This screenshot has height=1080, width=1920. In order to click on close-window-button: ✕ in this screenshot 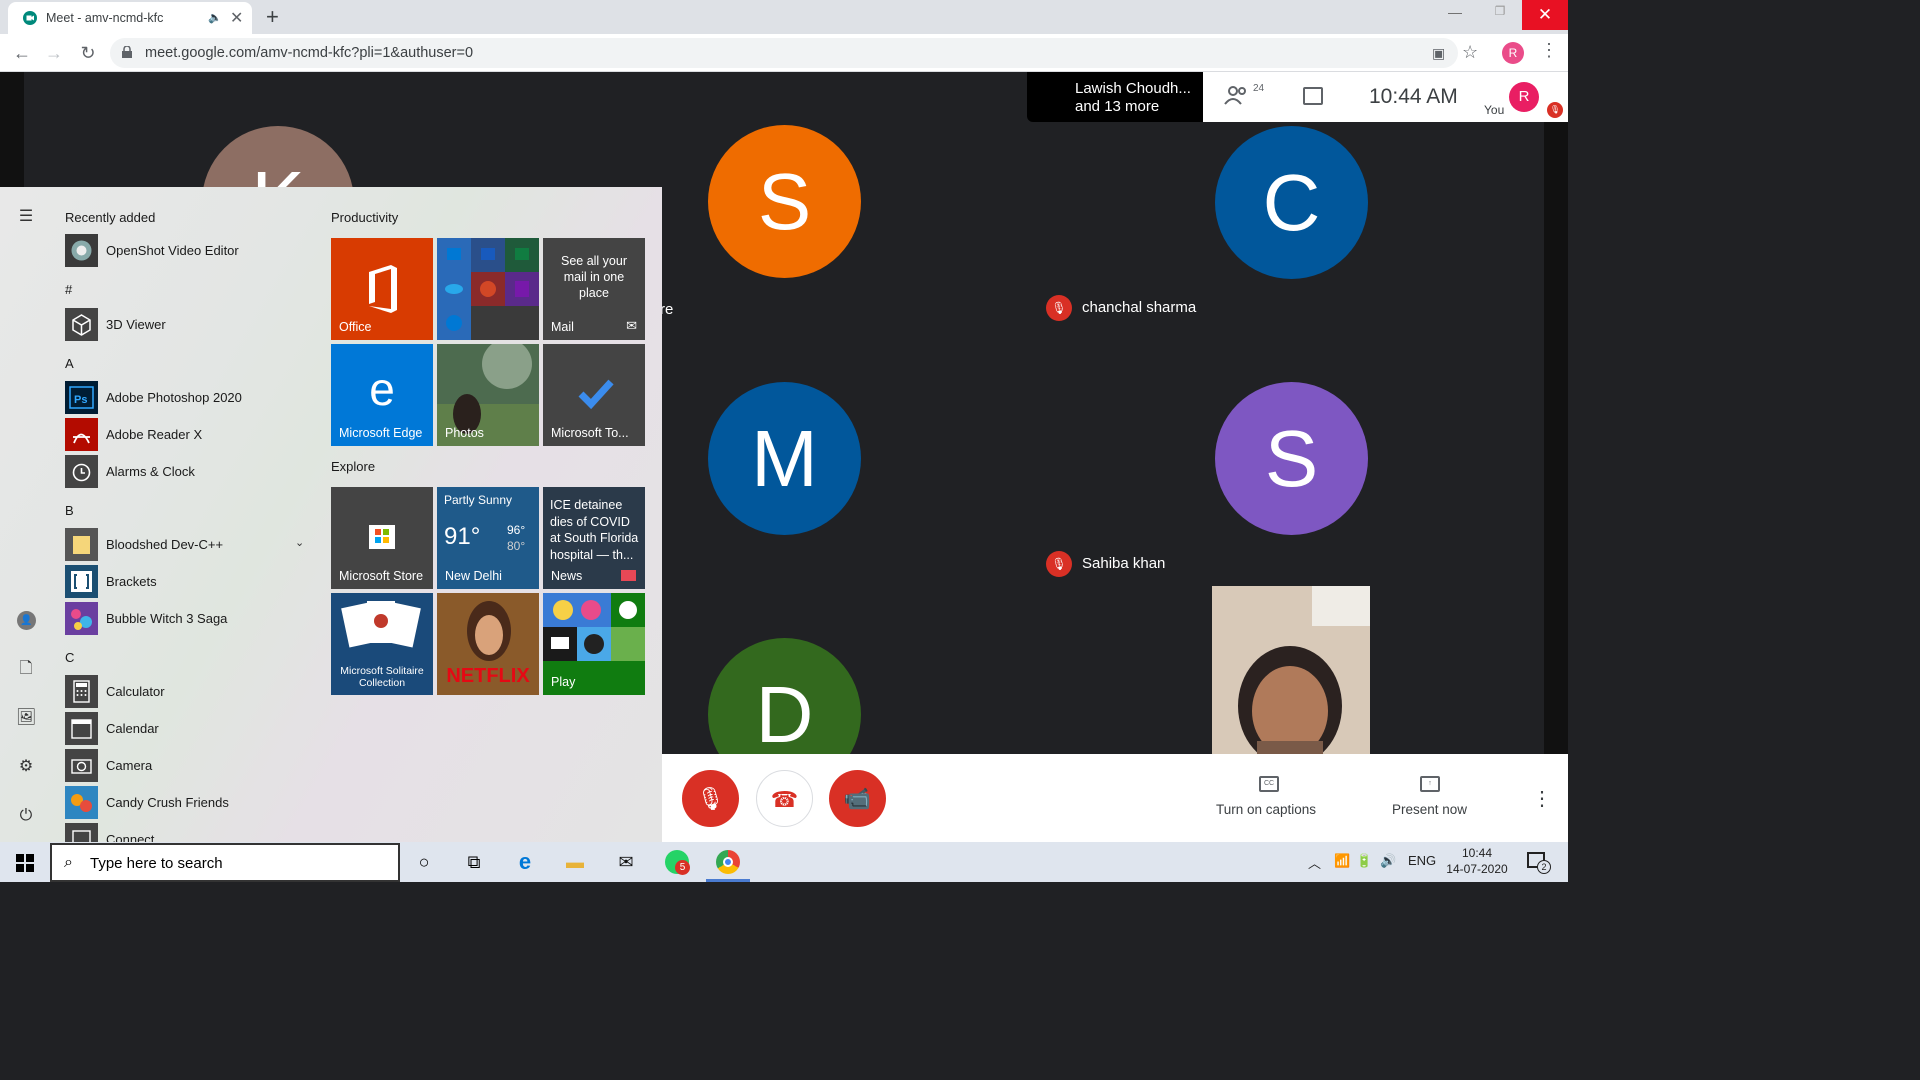, I will do `click(1545, 15)`.